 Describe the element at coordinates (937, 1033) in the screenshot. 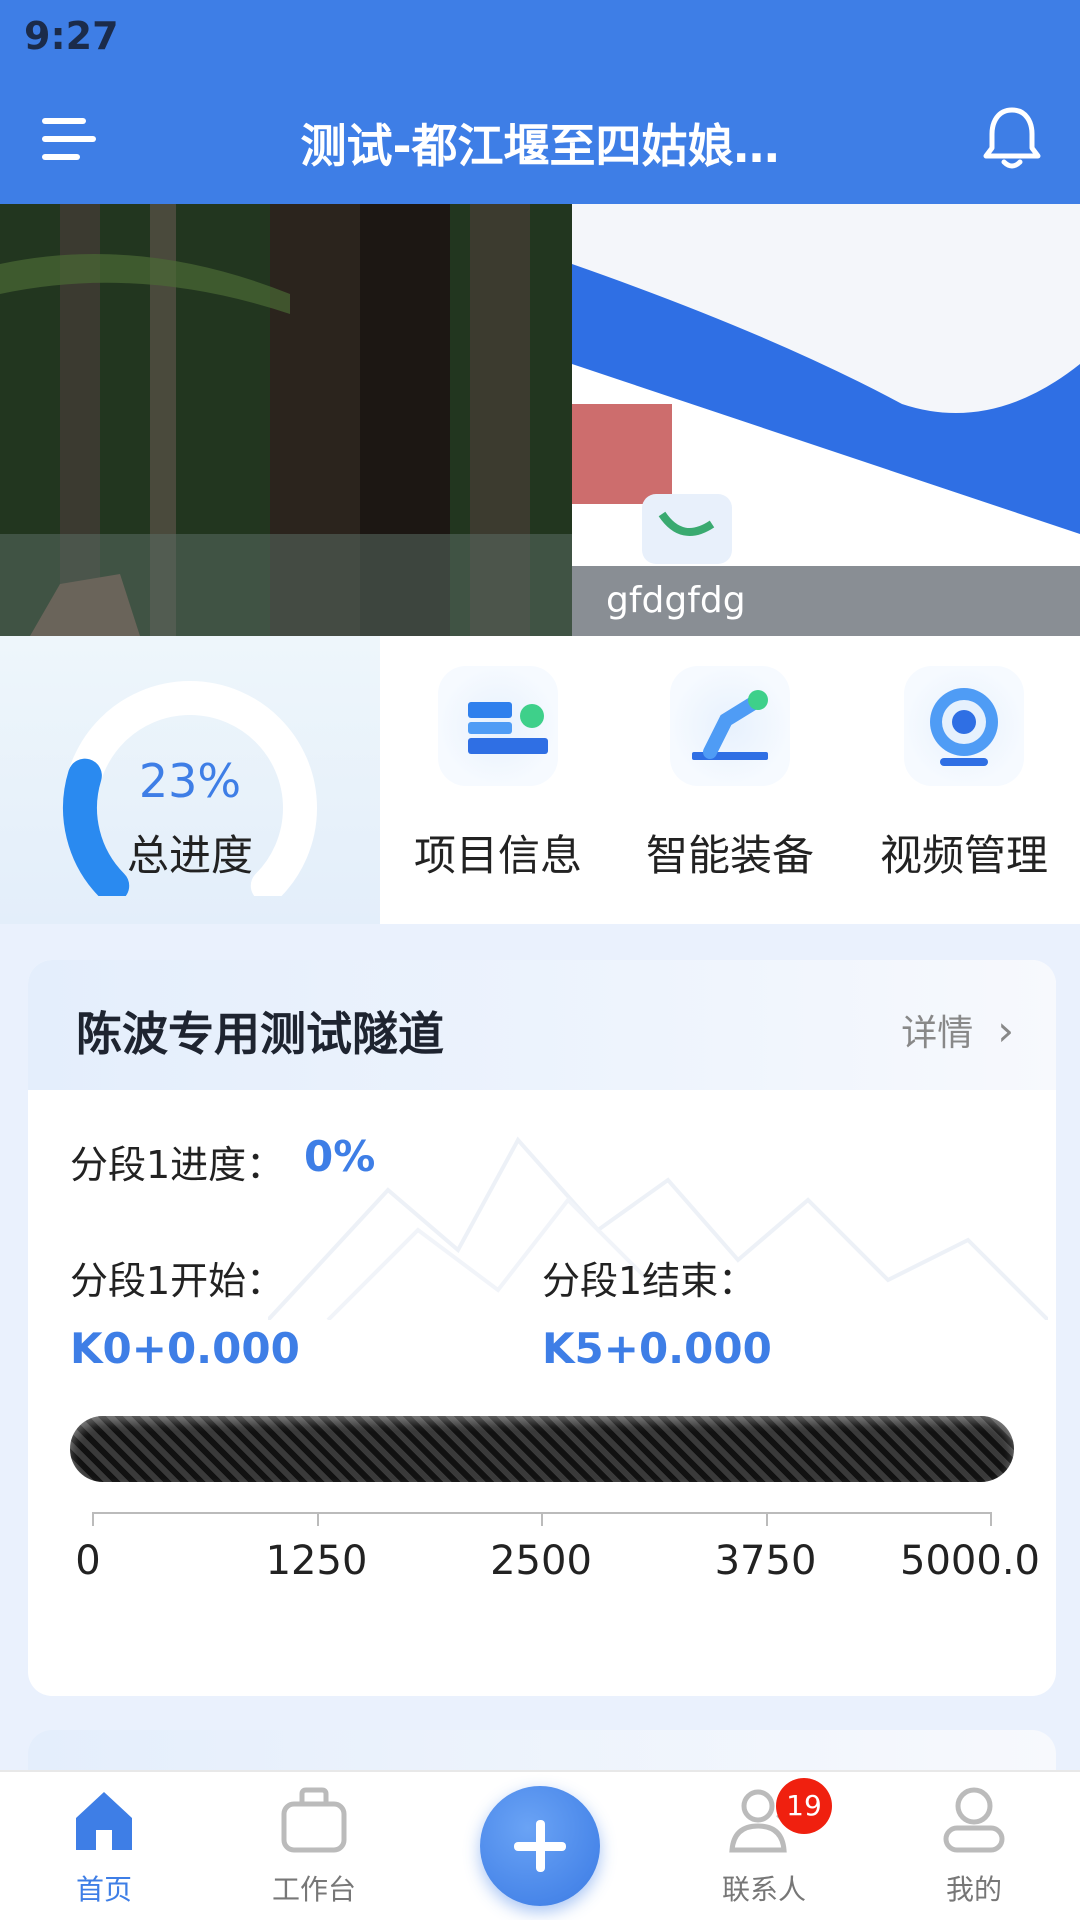

I see `detail-link-label: 详情` at that location.